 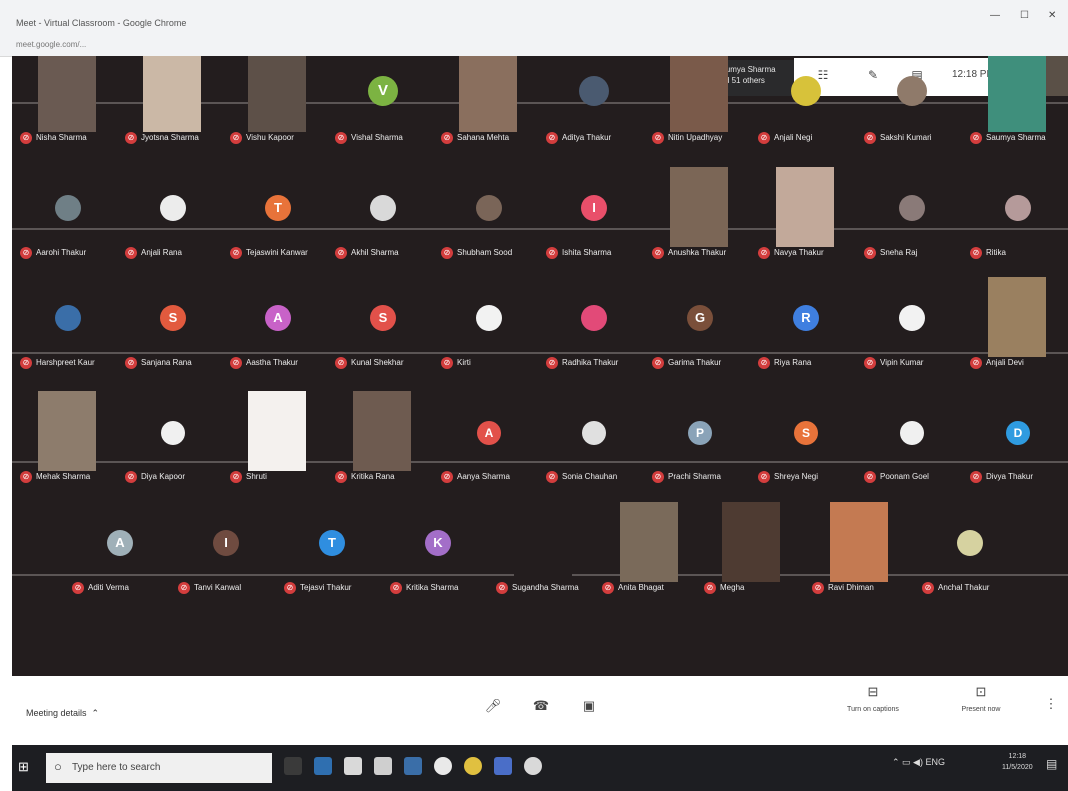 I want to click on store-icon, so click(x=383, y=766).